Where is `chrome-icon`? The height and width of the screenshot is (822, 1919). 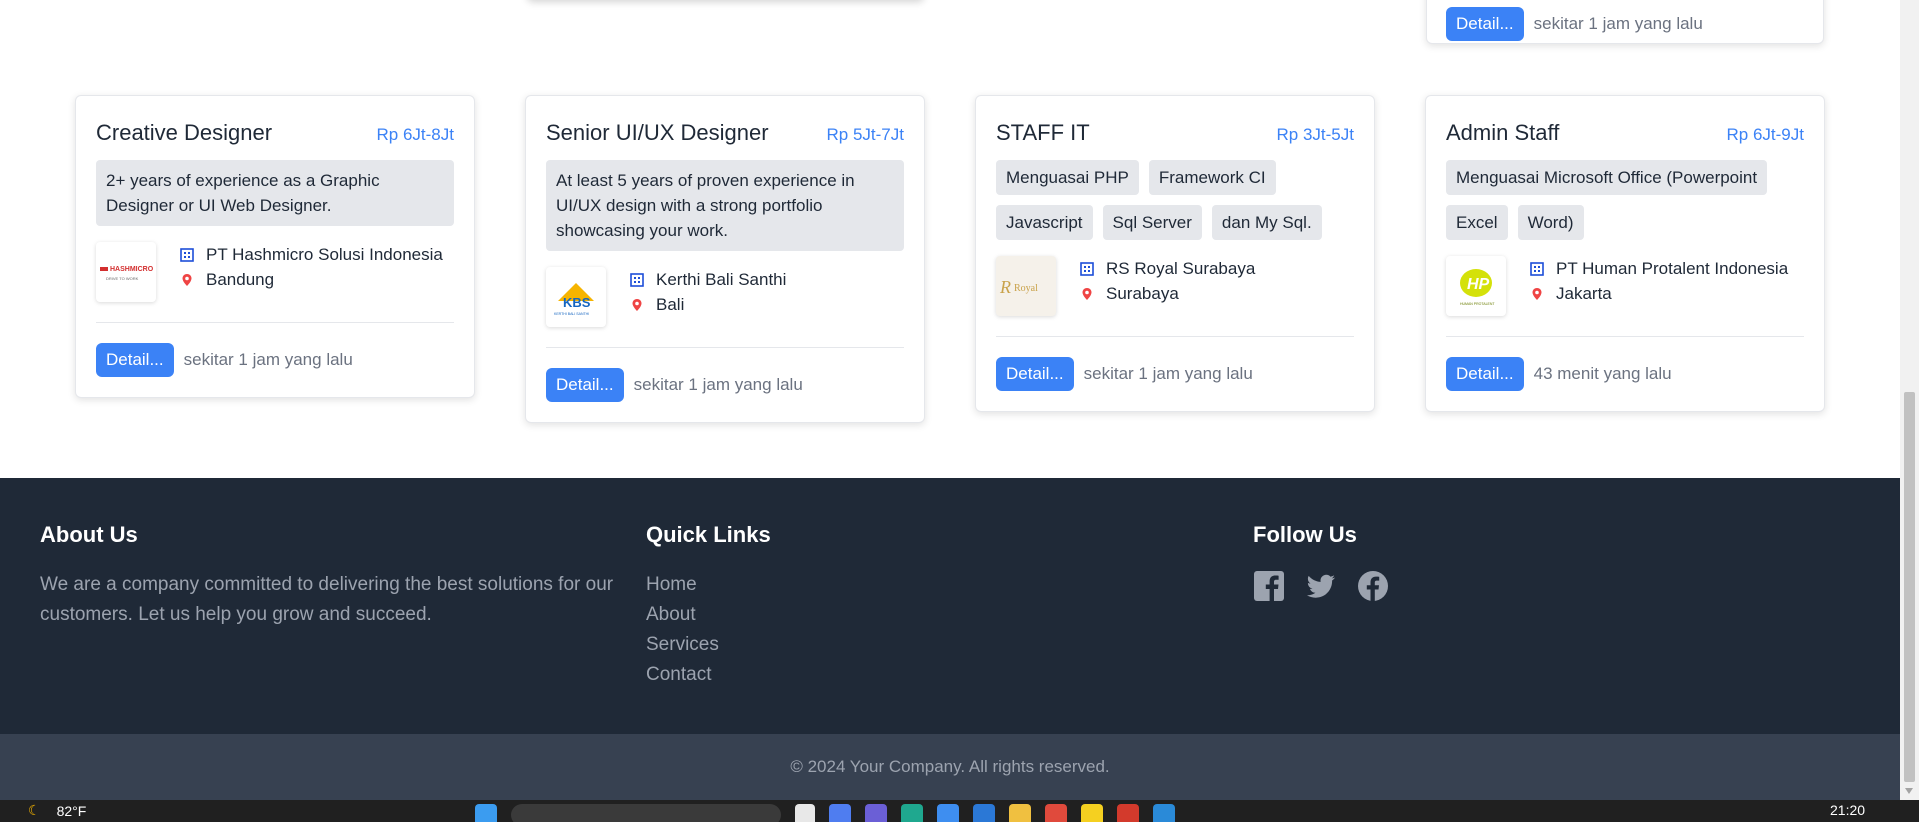
chrome-icon is located at coordinates (1056, 813).